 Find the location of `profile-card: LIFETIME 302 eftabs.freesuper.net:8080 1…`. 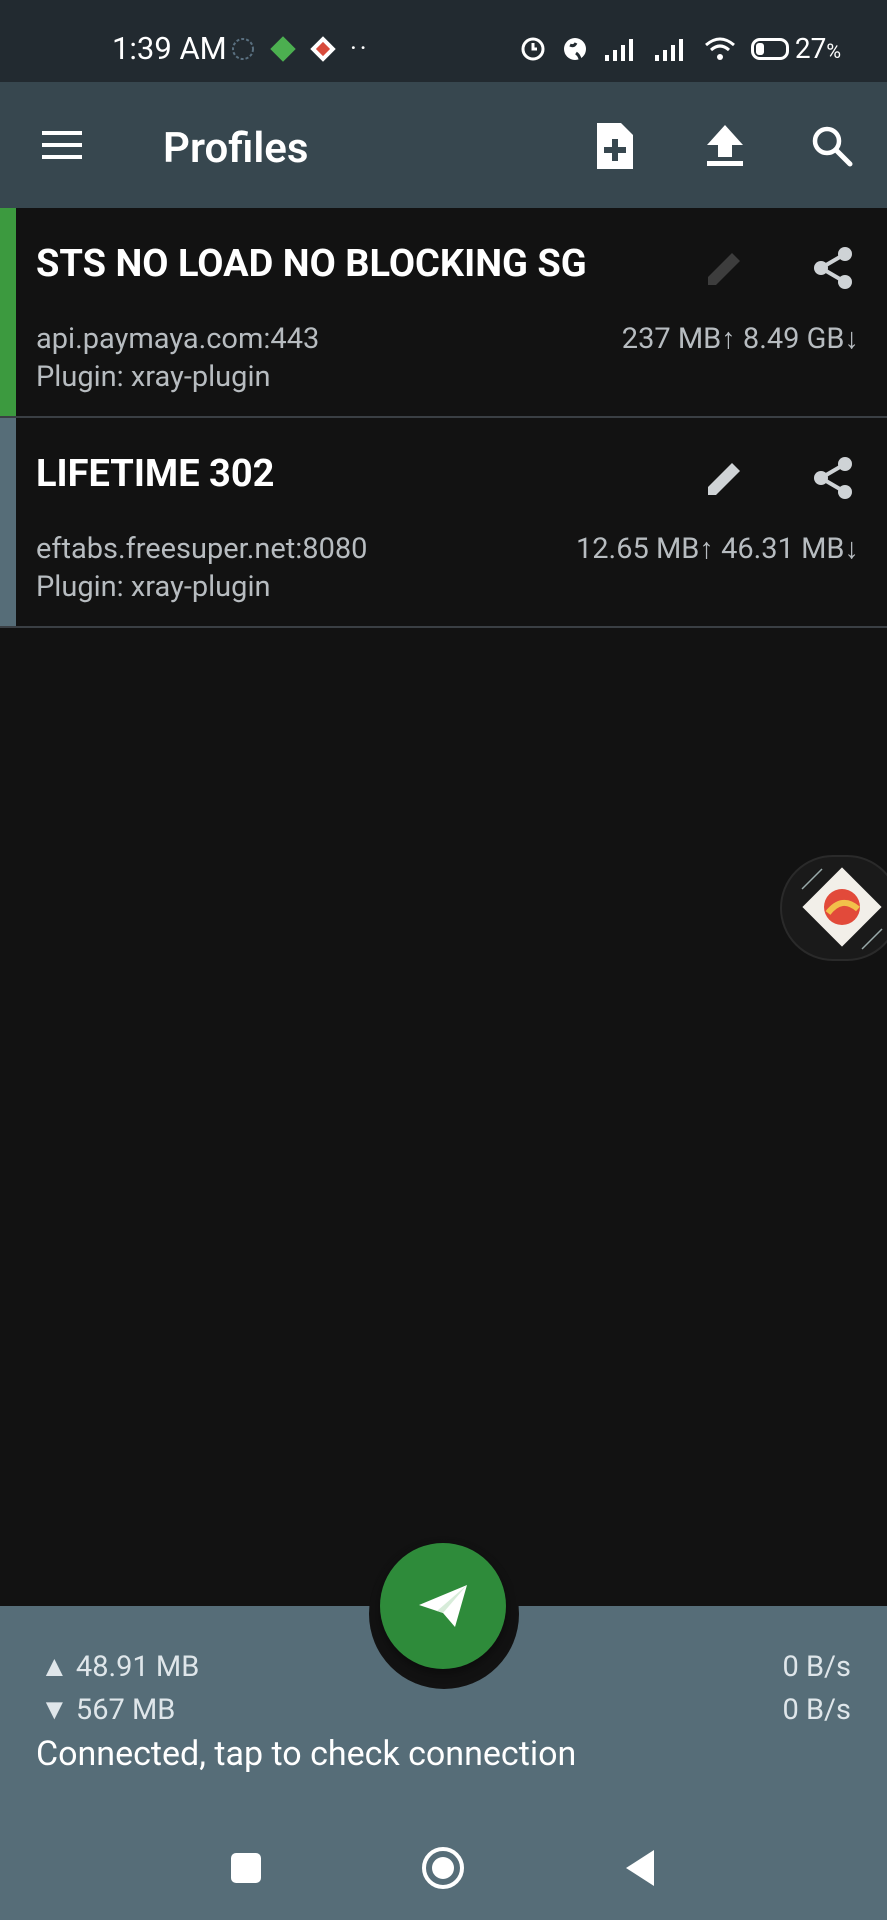

profile-card: LIFETIME 302 eftabs.freesuper.net:8080 1… is located at coordinates (443, 523).